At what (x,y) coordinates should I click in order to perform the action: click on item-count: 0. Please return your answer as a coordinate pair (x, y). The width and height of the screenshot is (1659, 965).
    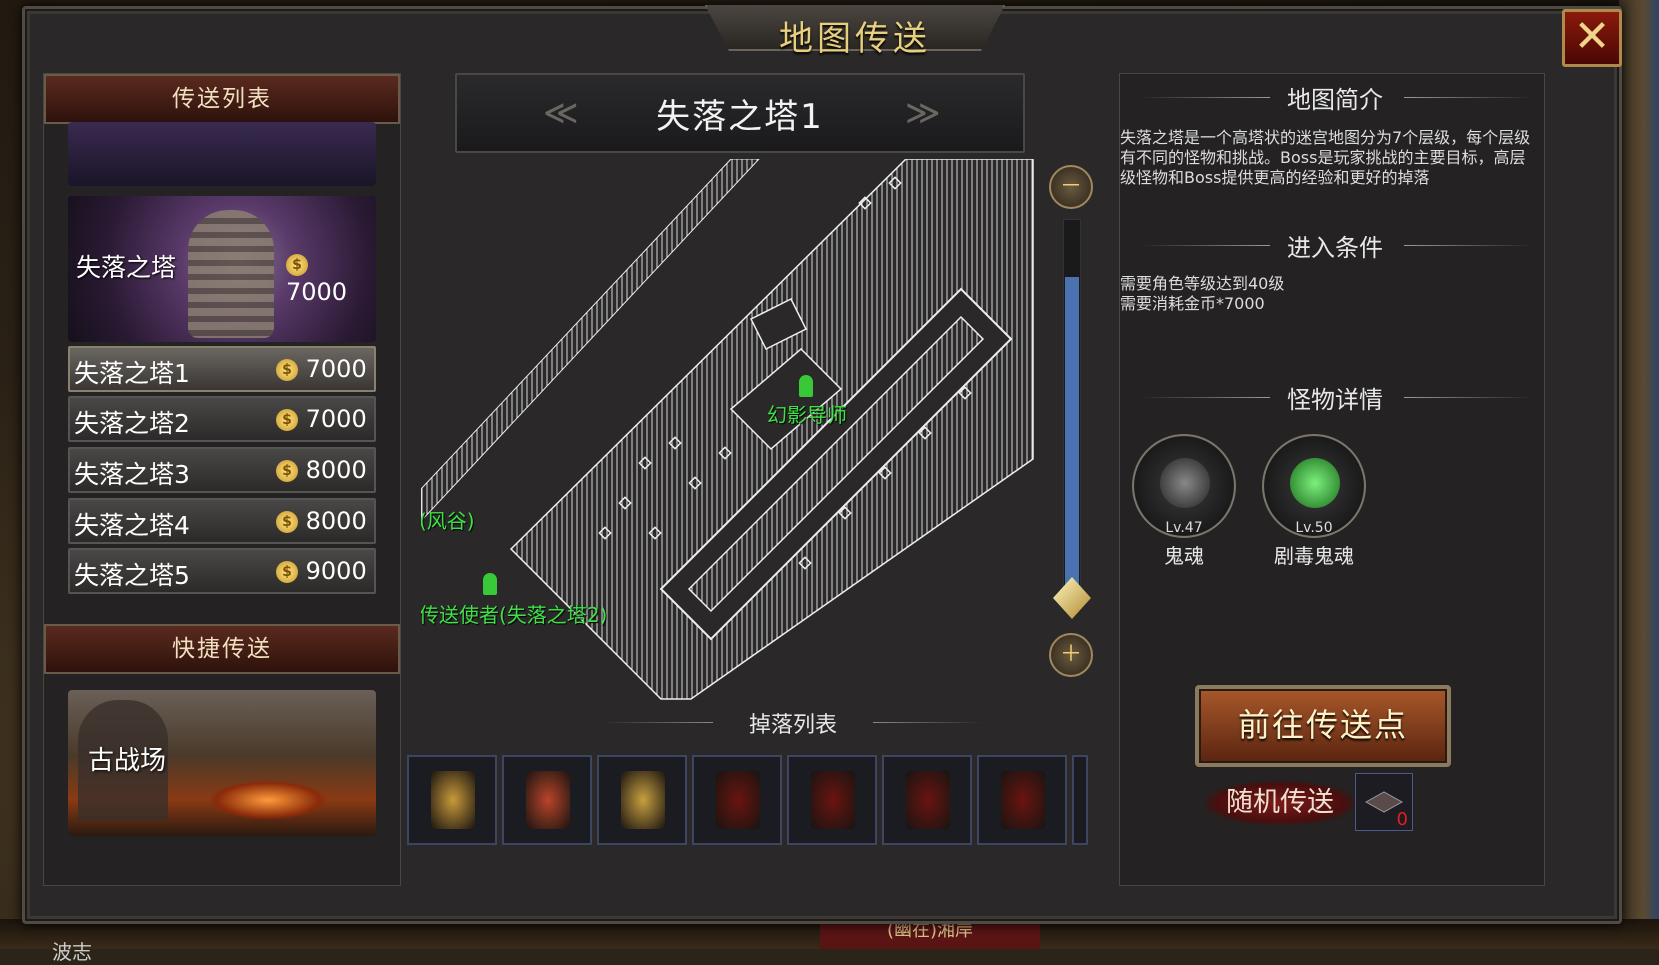
    Looking at the image, I should click on (1402, 819).